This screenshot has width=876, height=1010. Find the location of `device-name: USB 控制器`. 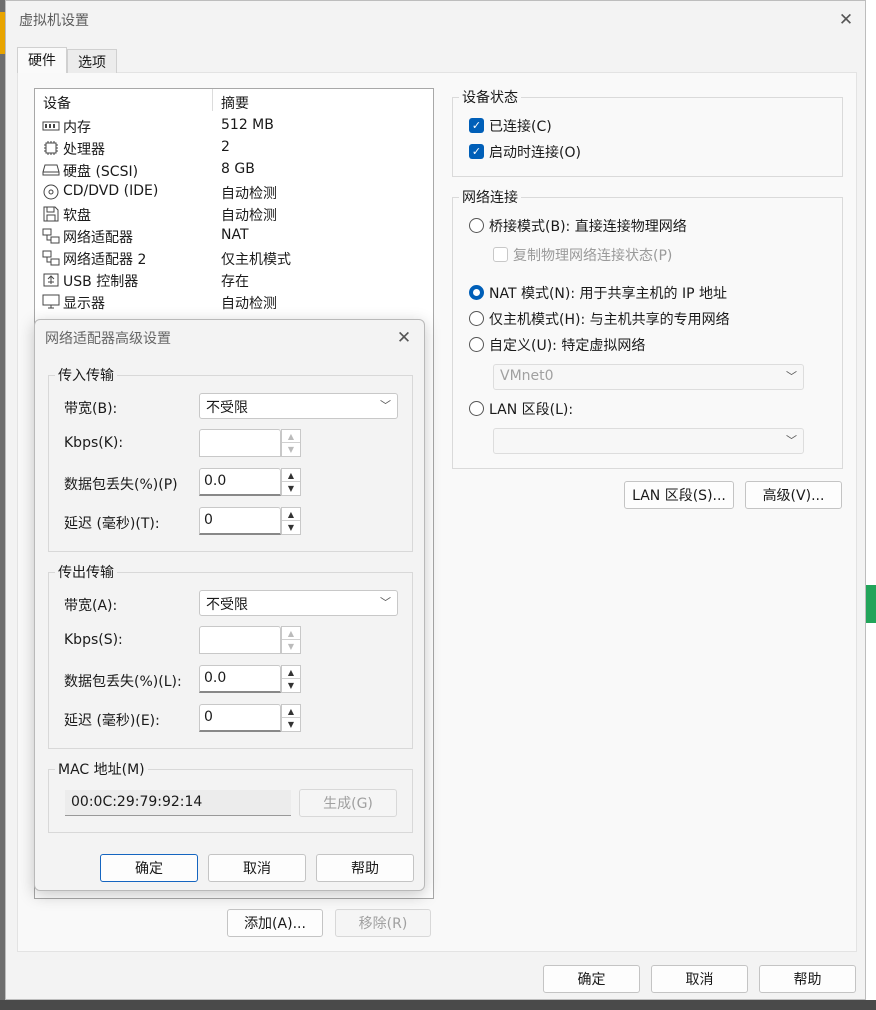

device-name: USB 控制器 is located at coordinates (101, 282).